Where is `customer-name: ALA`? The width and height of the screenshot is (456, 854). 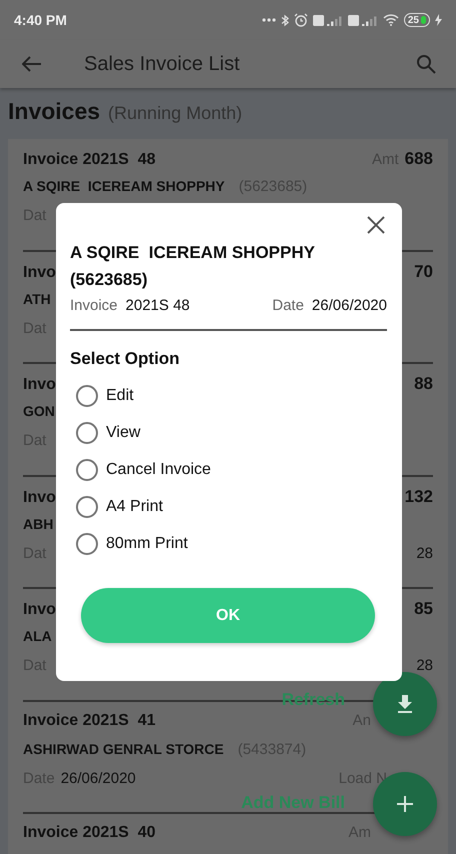
customer-name: ALA is located at coordinates (37, 636).